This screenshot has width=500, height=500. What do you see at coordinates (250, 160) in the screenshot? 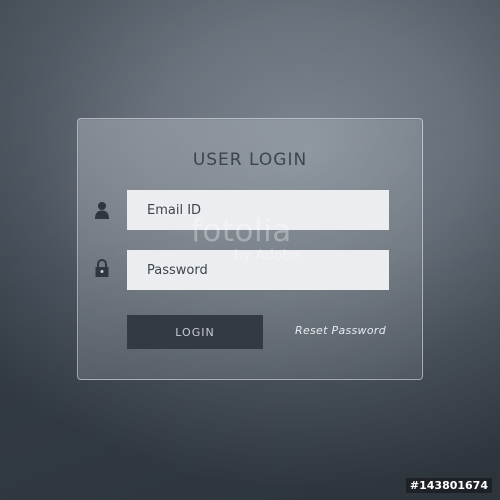
I see `panel-title: USER LOGIN` at bounding box center [250, 160].